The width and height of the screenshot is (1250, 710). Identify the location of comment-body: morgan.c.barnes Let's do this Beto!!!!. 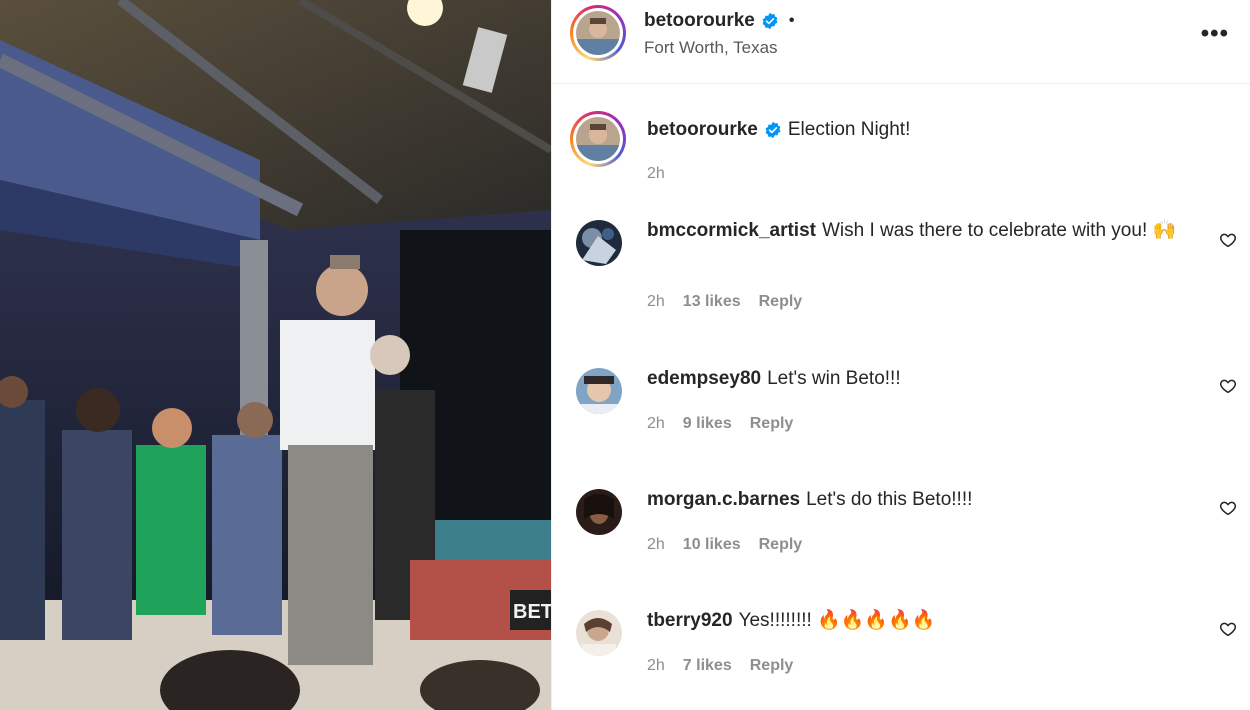
(919, 500).